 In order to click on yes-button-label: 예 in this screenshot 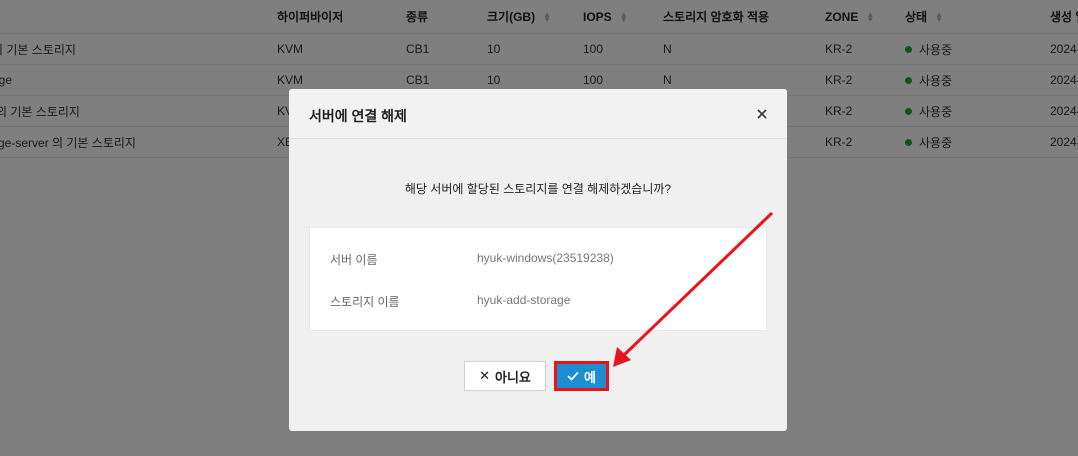, I will do `click(590, 377)`.